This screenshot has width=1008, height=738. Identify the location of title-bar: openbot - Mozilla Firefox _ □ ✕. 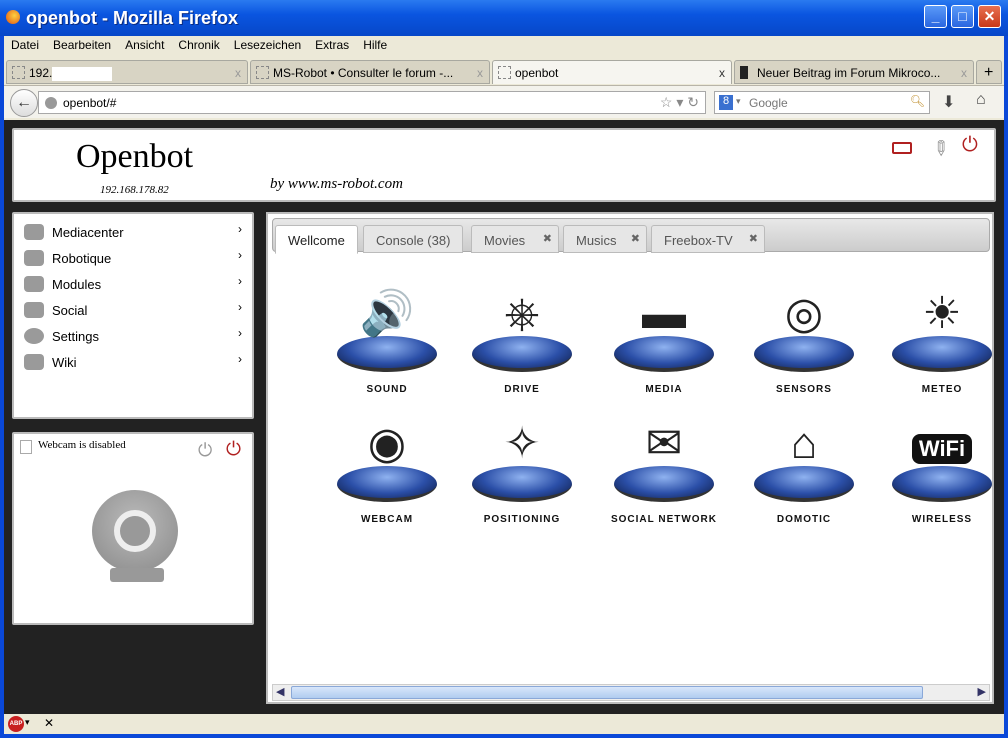
(504, 18).